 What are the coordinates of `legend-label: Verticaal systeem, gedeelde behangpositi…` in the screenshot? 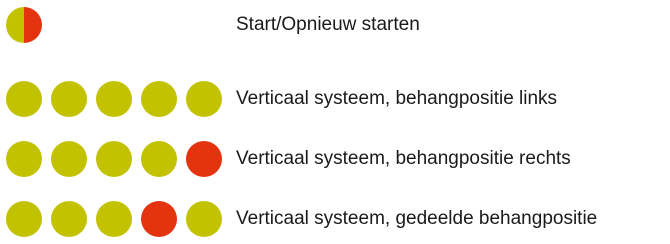 It's located at (417, 218).